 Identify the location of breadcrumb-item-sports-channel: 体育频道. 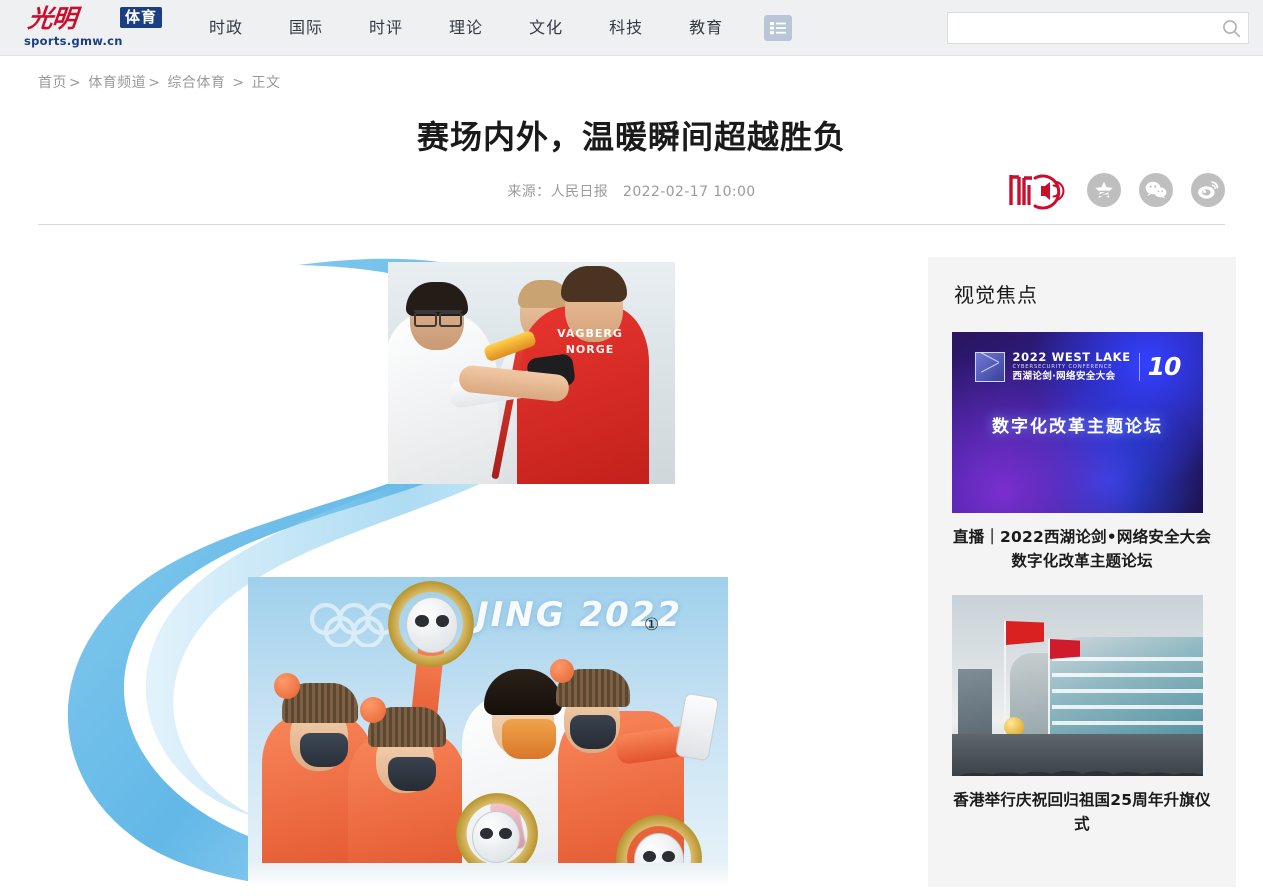
(117, 83).